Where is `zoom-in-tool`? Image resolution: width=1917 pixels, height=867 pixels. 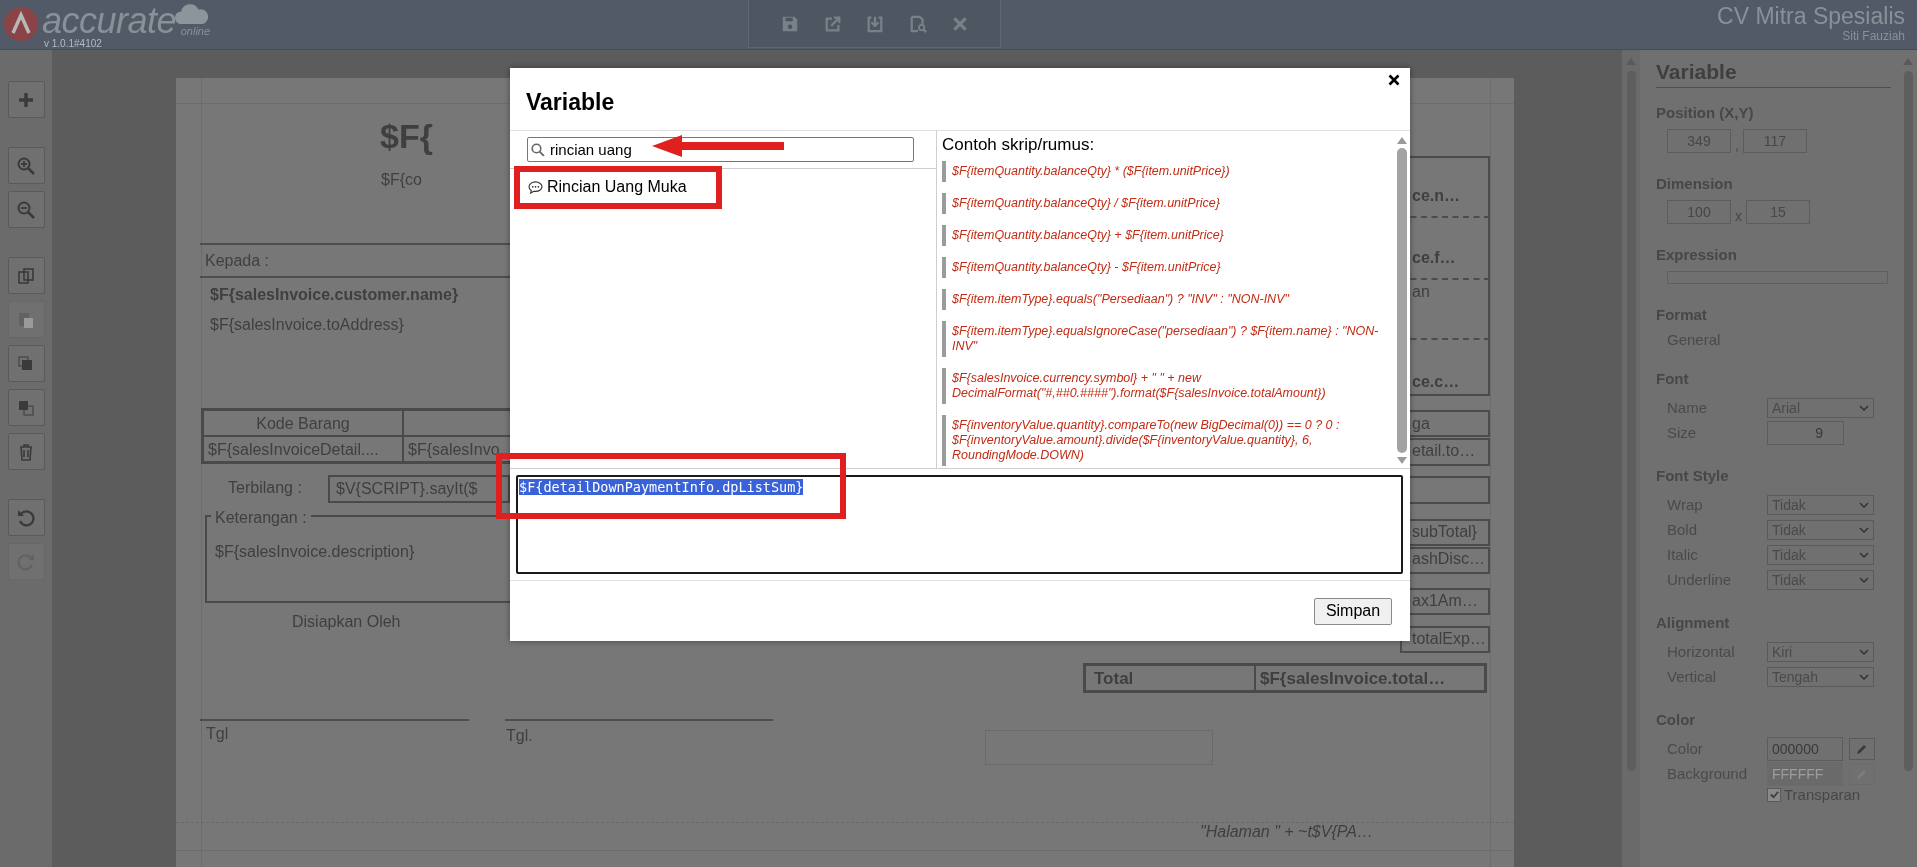
zoom-in-tool is located at coordinates (26, 165).